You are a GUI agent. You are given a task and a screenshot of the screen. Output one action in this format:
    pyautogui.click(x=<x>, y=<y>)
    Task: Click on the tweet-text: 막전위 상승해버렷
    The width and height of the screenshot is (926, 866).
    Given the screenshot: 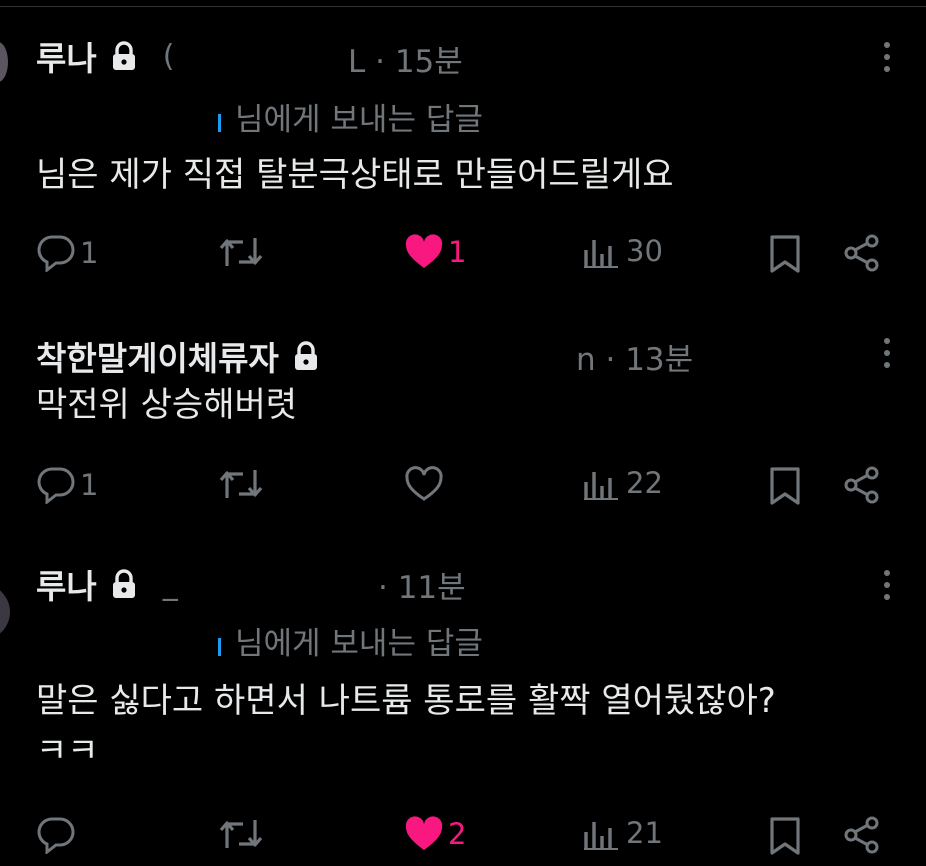 What is the action you would take?
    pyautogui.click(x=166, y=405)
    